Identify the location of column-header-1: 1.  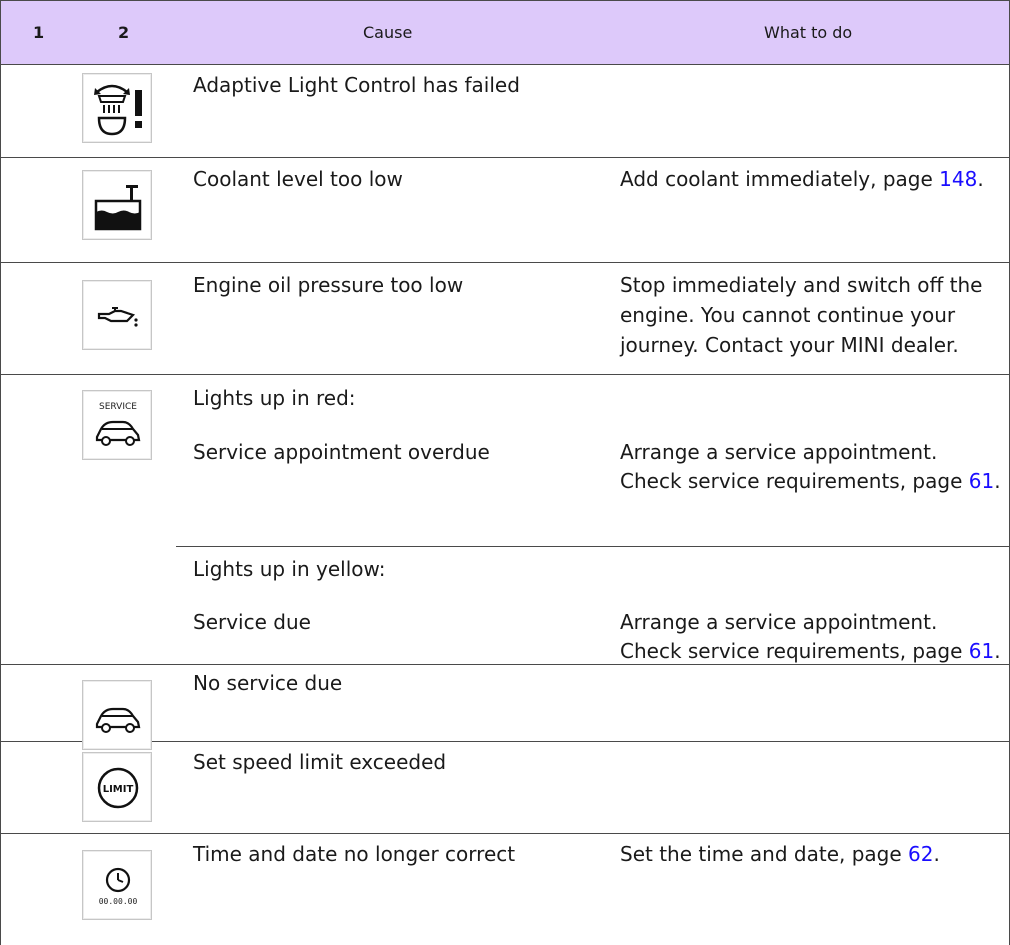
(39, 32).